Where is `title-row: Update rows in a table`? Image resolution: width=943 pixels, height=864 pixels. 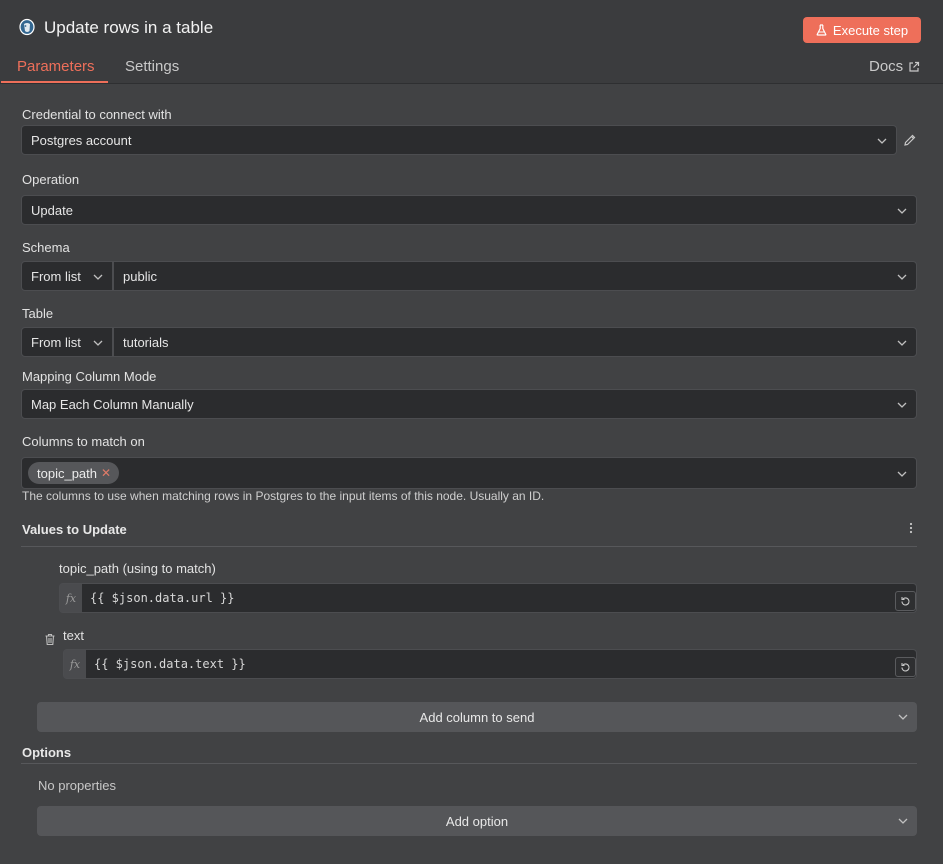
title-row: Update rows in a table is located at coordinates (115, 28).